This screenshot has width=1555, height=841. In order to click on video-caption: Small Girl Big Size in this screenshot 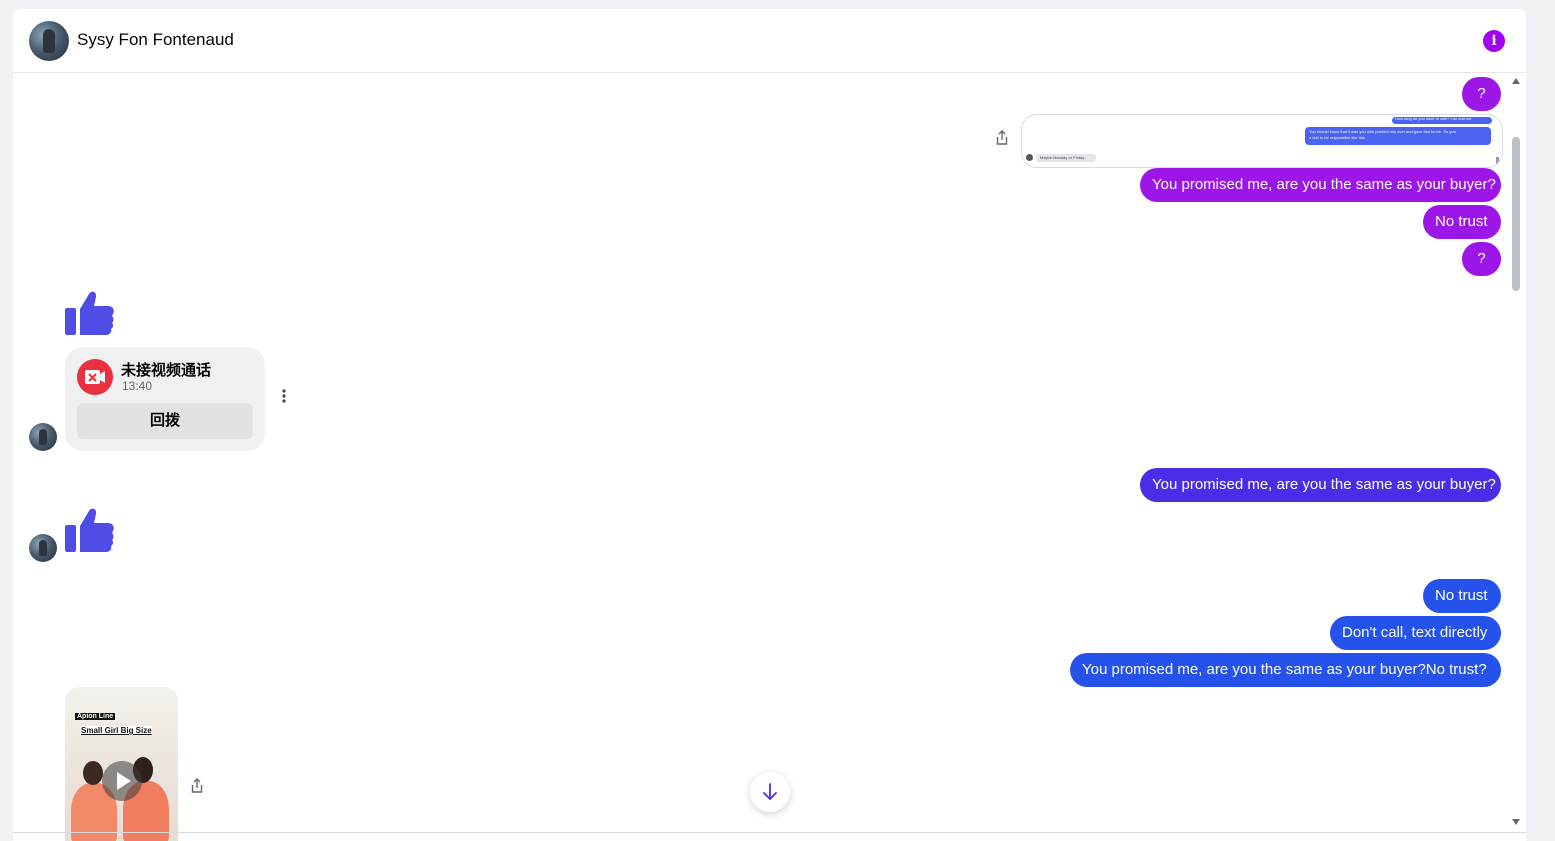, I will do `click(116, 730)`.